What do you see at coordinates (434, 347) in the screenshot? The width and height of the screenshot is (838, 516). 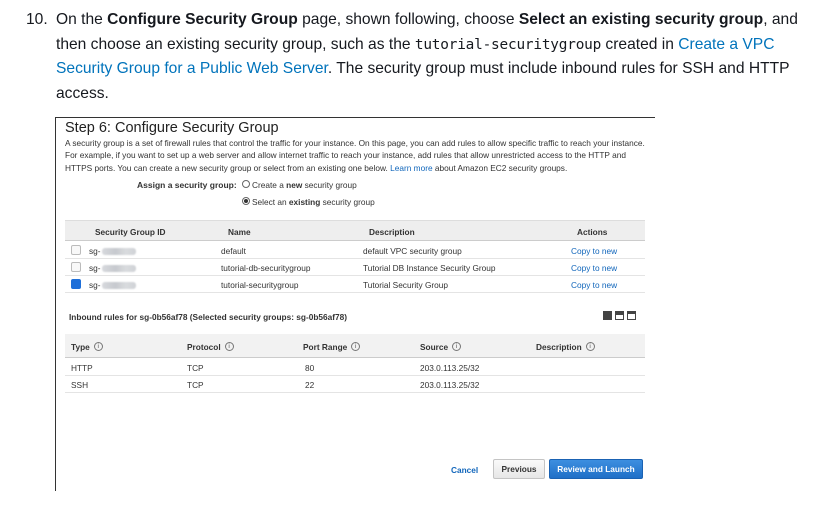 I see `col-source-label: Source` at bounding box center [434, 347].